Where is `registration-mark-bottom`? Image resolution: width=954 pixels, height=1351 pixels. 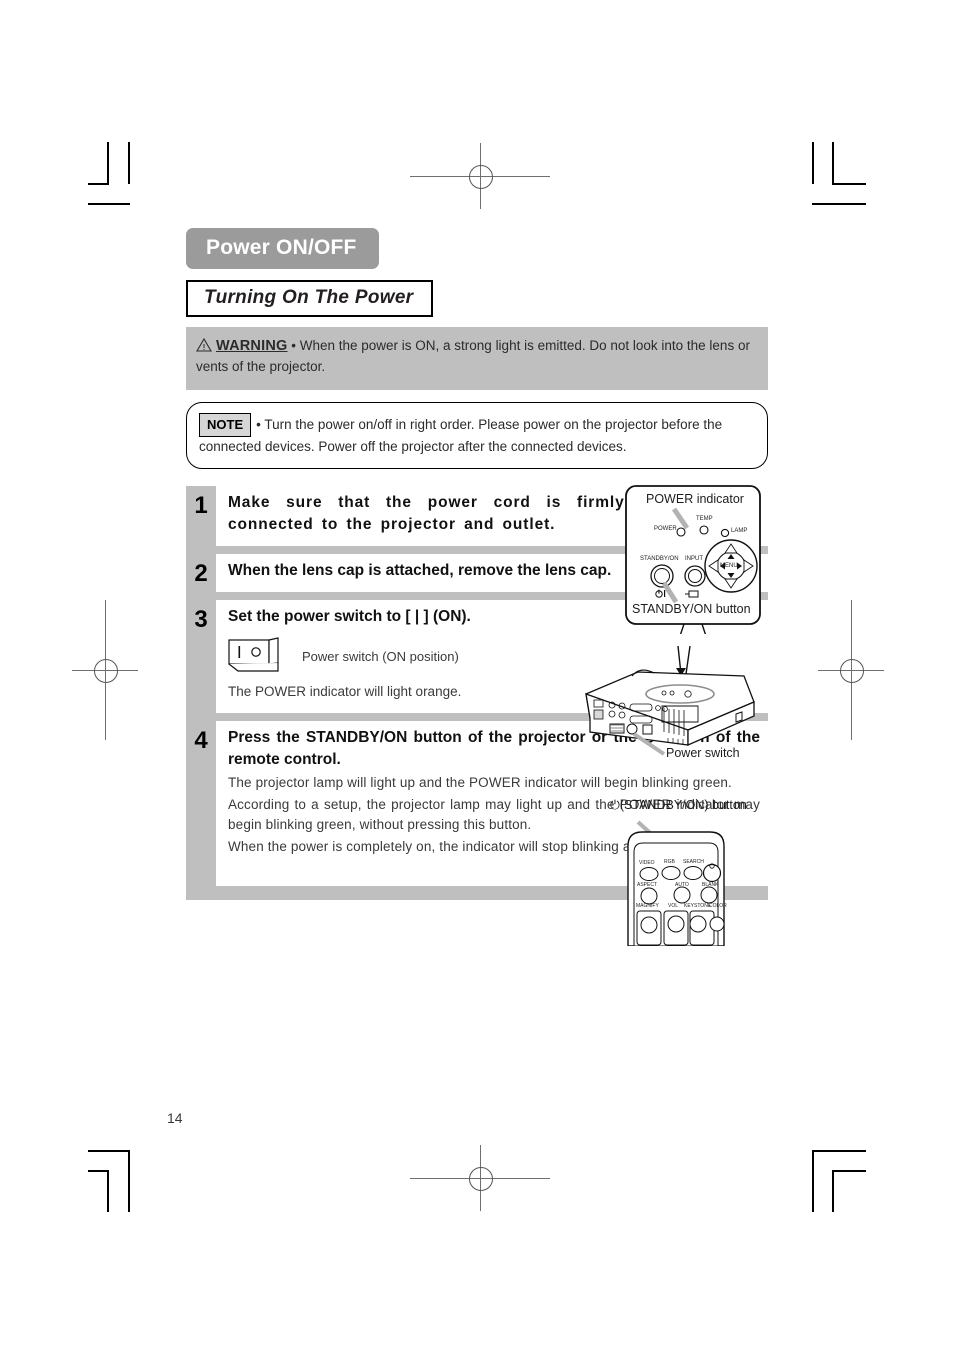
registration-mark-bottom is located at coordinates (480, 1178).